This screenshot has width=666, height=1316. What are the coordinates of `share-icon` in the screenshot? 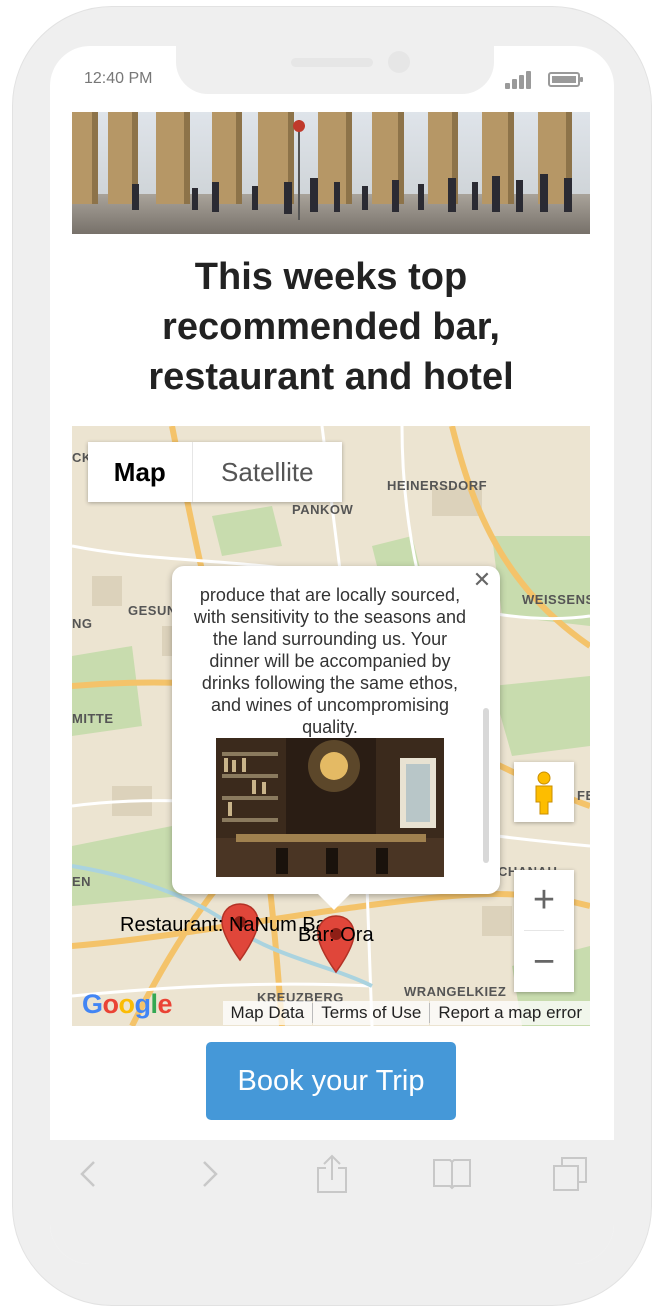 It's located at (332, 1174).